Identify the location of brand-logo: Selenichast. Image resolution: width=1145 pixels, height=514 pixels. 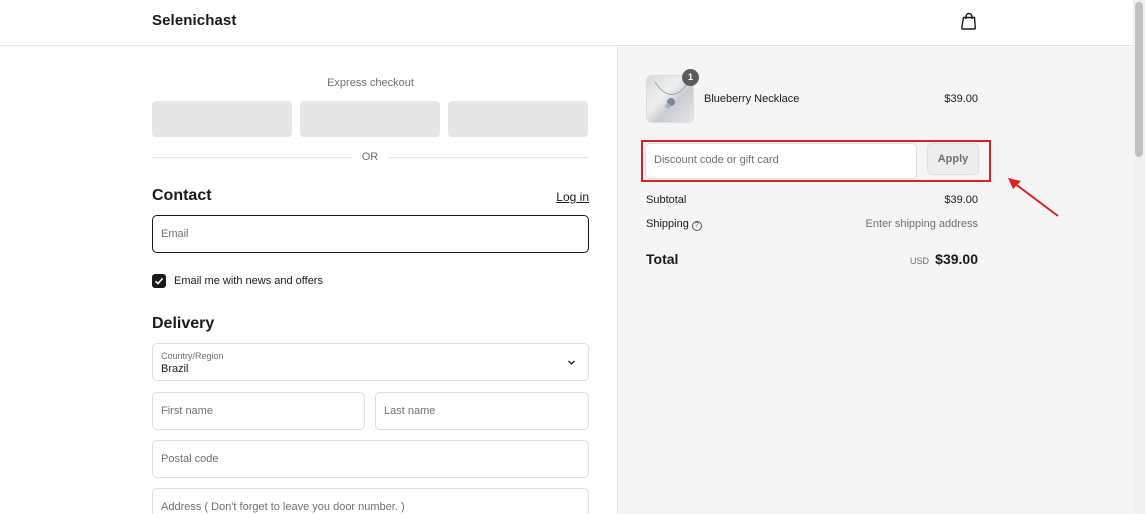
(194, 20).